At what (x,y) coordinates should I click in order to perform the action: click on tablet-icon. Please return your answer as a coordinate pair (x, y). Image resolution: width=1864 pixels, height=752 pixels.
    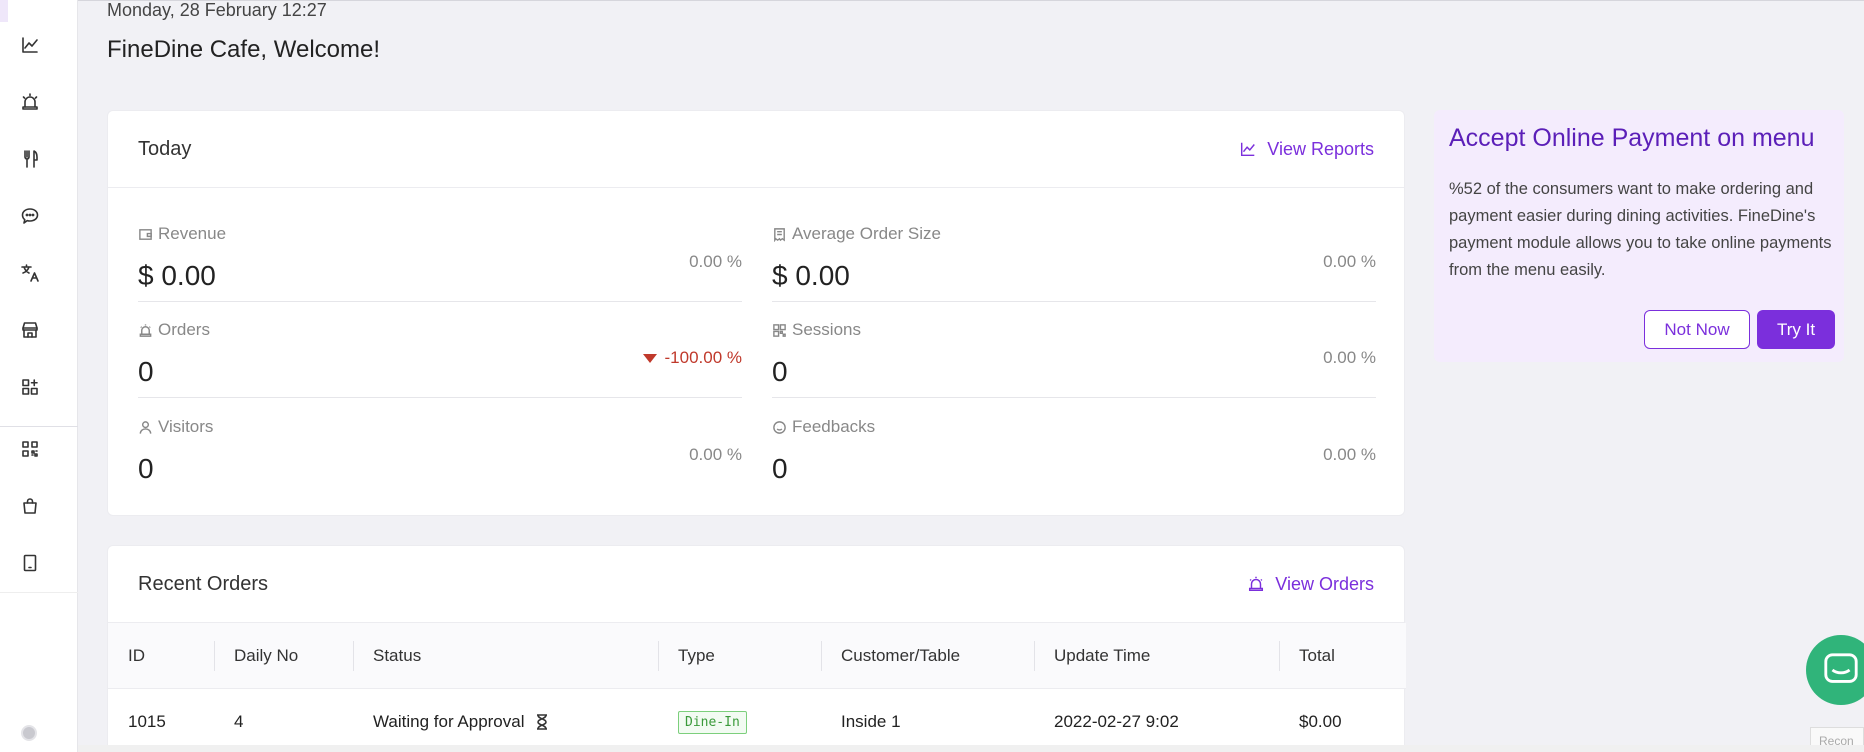
    Looking at the image, I should click on (30, 563).